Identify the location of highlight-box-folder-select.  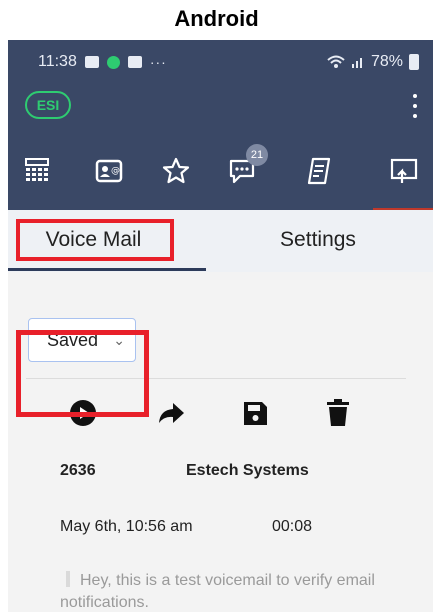
(82, 373).